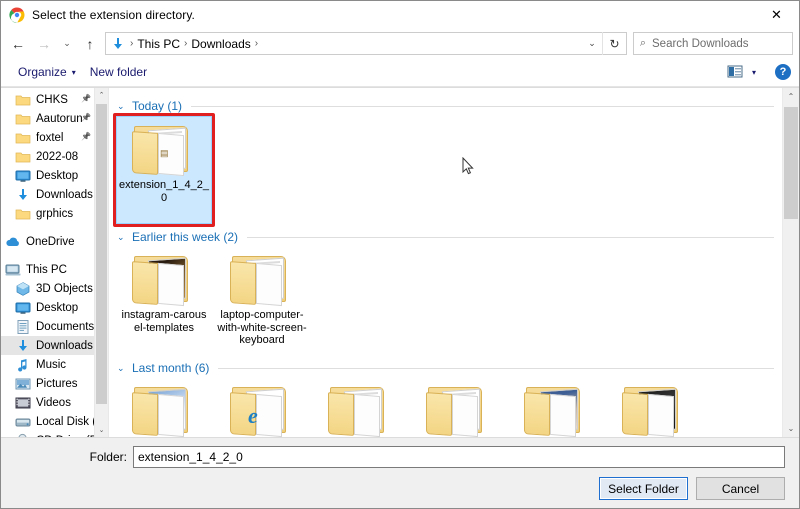 The image size is (800, 509). Describe the element at coordinates (18, 44) in the screenshot. I see `back-button: ←` at that location.